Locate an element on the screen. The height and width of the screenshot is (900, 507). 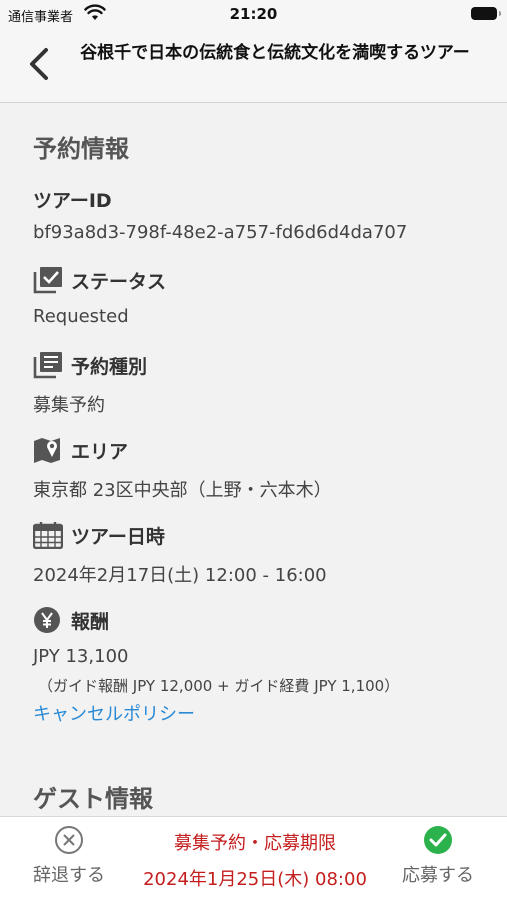
guest-section-title: ゲスト情報 is located at coordinates (93, 799).